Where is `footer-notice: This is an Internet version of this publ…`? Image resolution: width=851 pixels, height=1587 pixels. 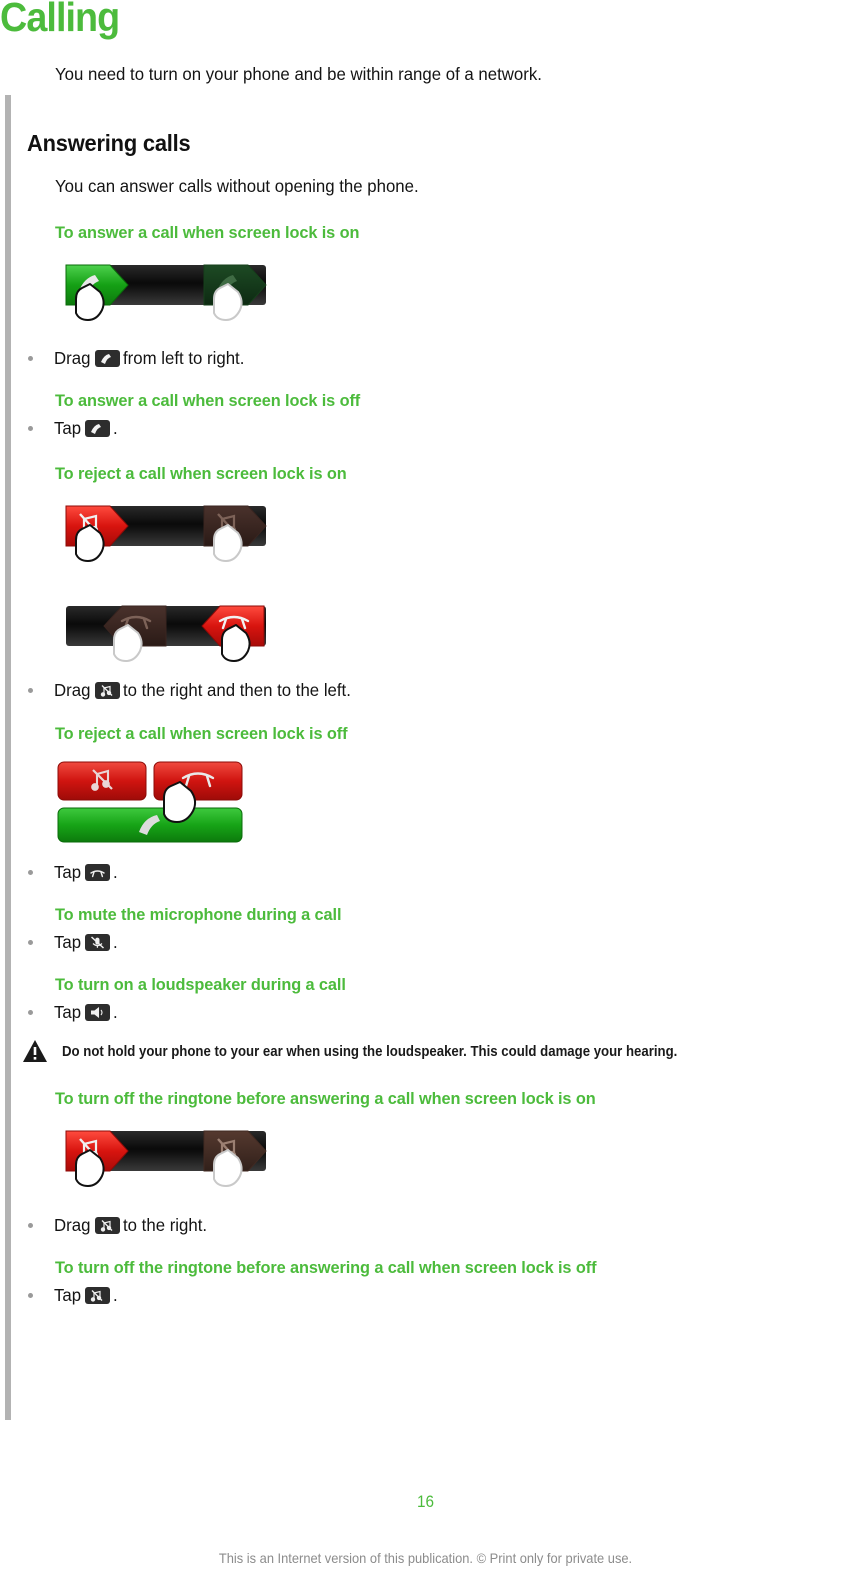 footer-notice: This is an Internet version of this publ… is located at coordinates (425, 1558).